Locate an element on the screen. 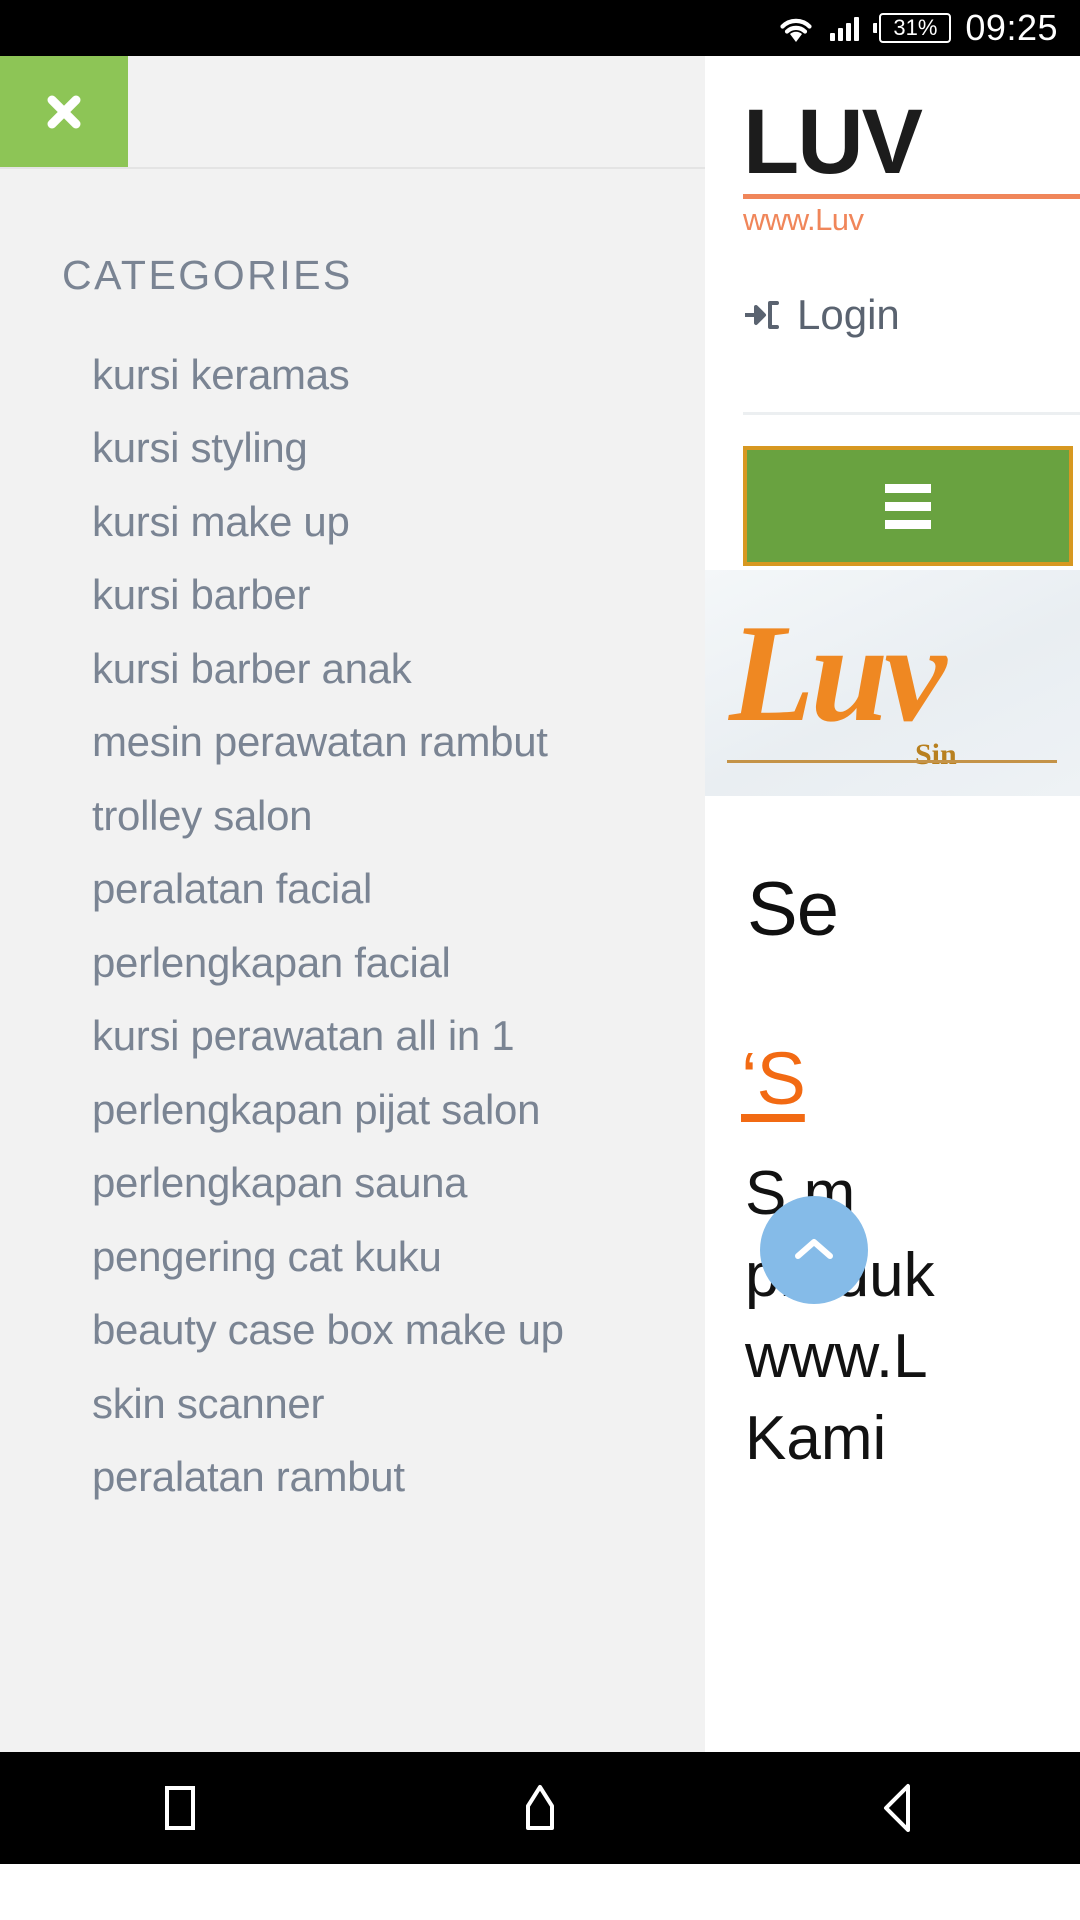 Image resolution: width=1080 pixels, height=1920 pixels. sidebar-item-perlengkapan-facial: perlengkapan facial is located at coordinates (352, 963).